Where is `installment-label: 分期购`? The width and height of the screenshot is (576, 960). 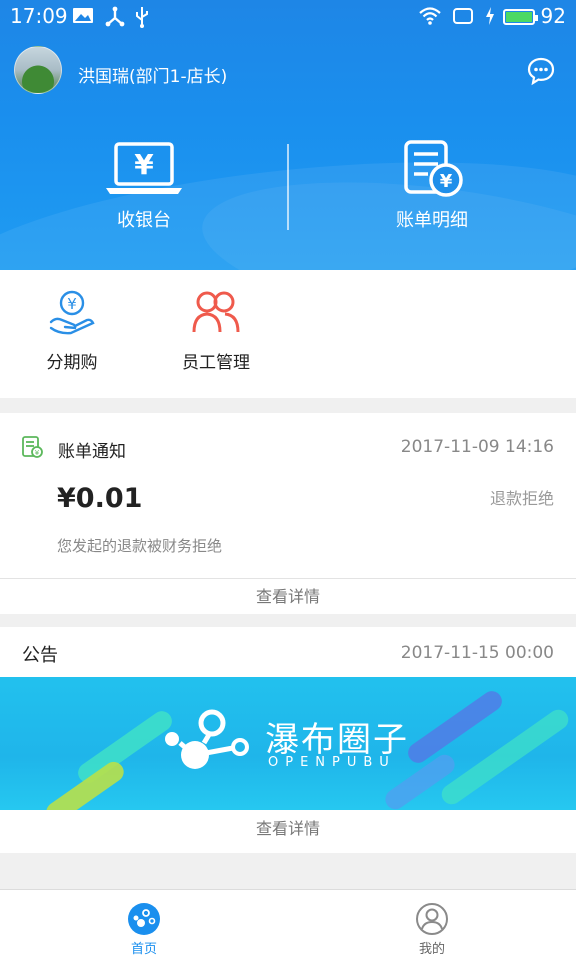 installment-label: 分期购 is located at coordinates (72, 363).